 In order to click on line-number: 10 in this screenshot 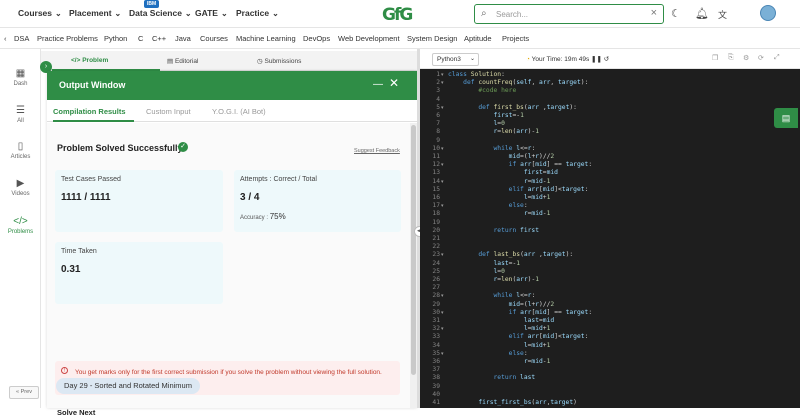, I will do `click(436, 148)`.